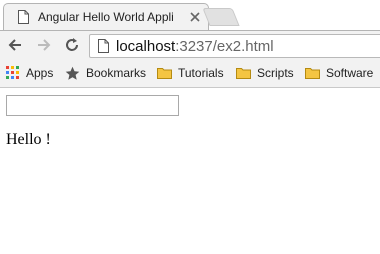 This screenshot has height=254, width=380. Describe the element at coordinates (12, 72) in the screenshot. I see `apps-grid-icon` at that location.